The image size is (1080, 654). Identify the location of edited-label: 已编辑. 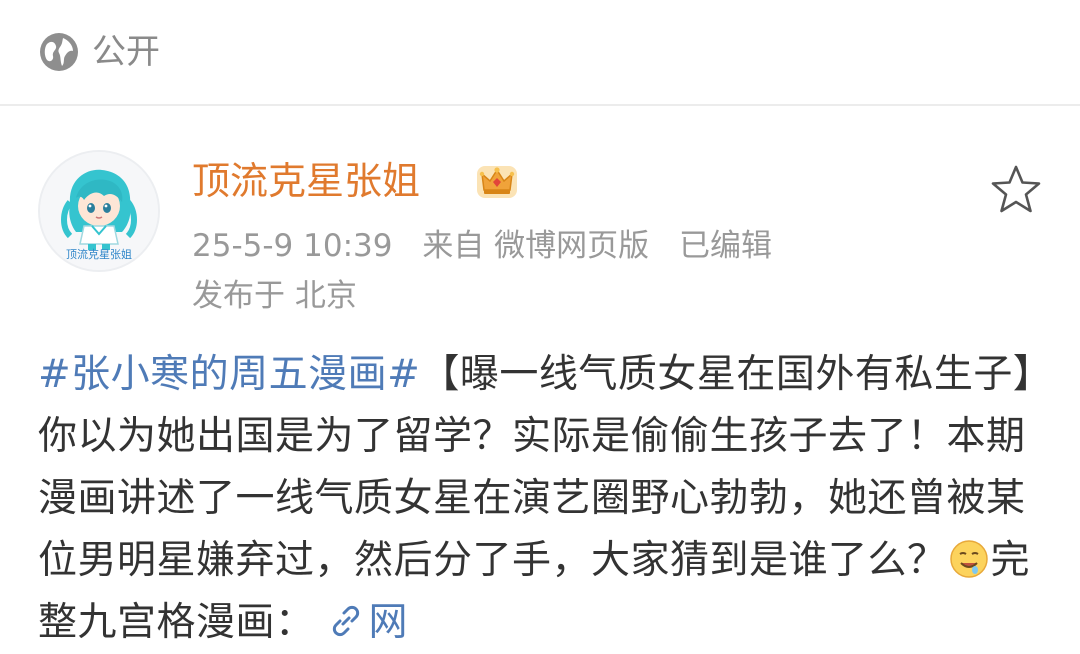
(725, 246).